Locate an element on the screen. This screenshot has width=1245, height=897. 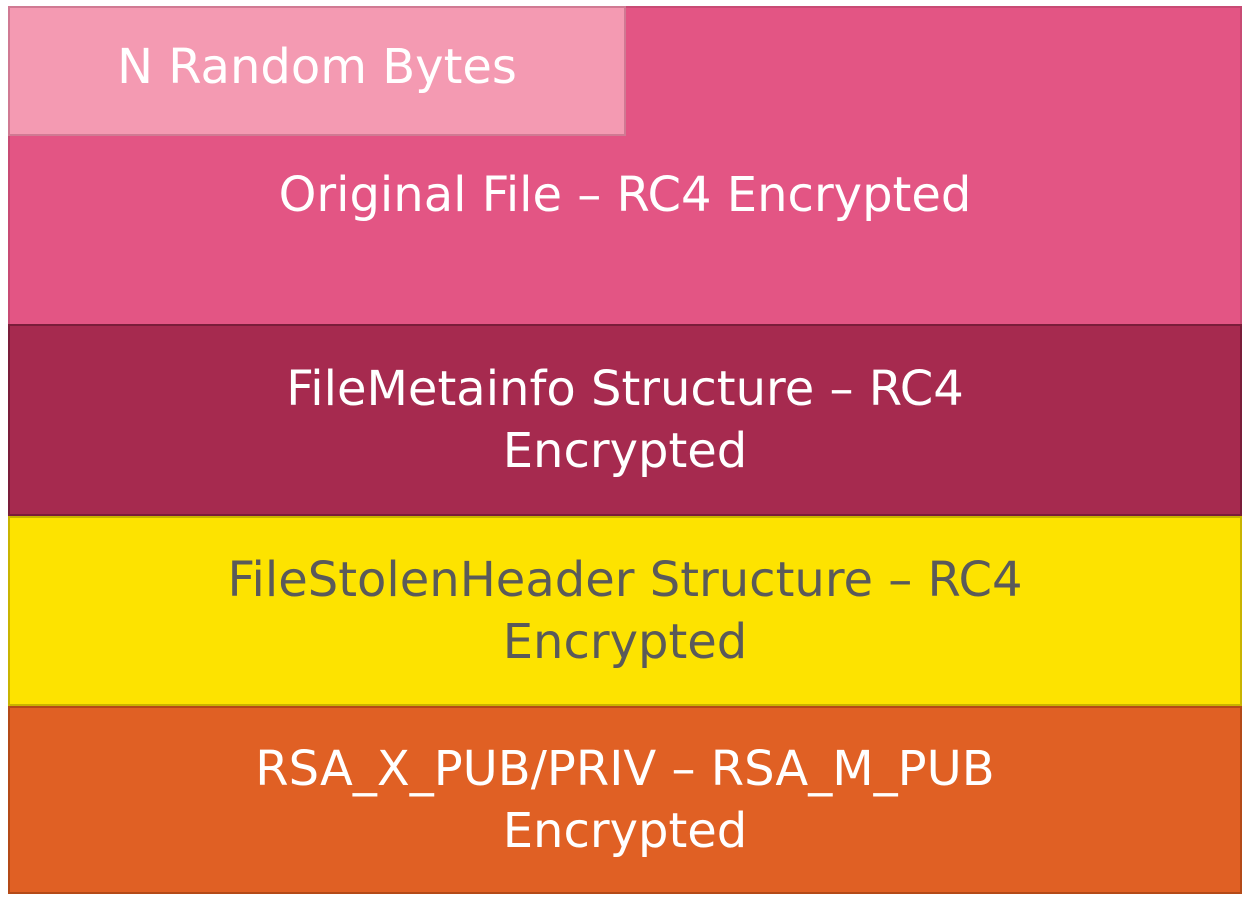
random-bytes-block: N Random Bytes is located at coordinates (317, 71).